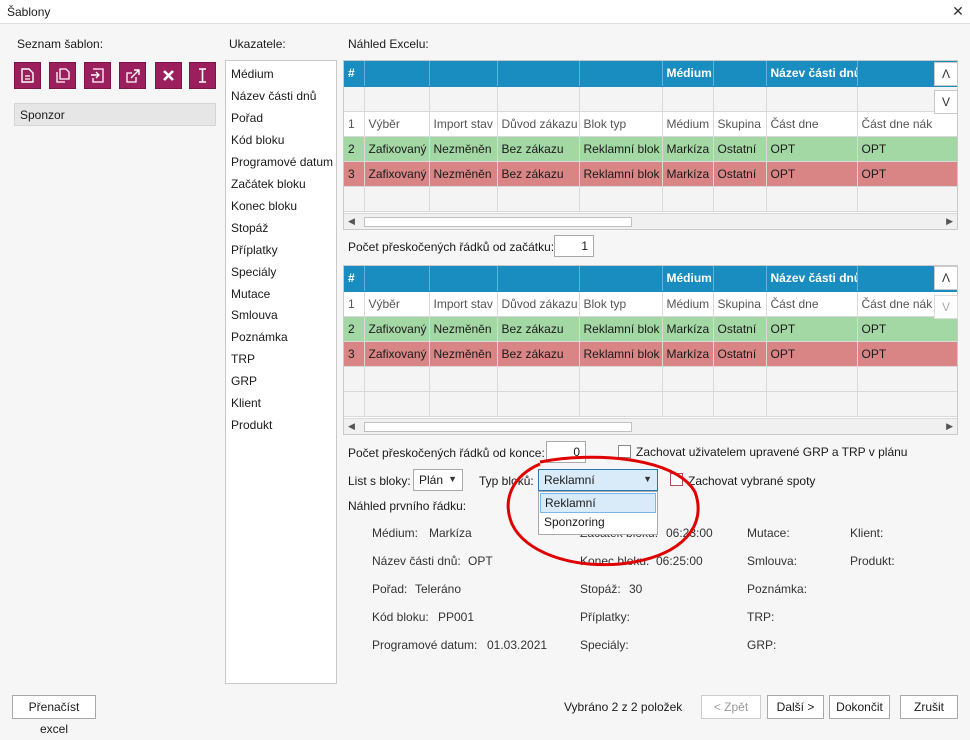 The image size is (970, 740). What do you see at coordinates (243, 359) in the screenshot?
I see `indicator-item: TRP` at bounding box center [243, 359].